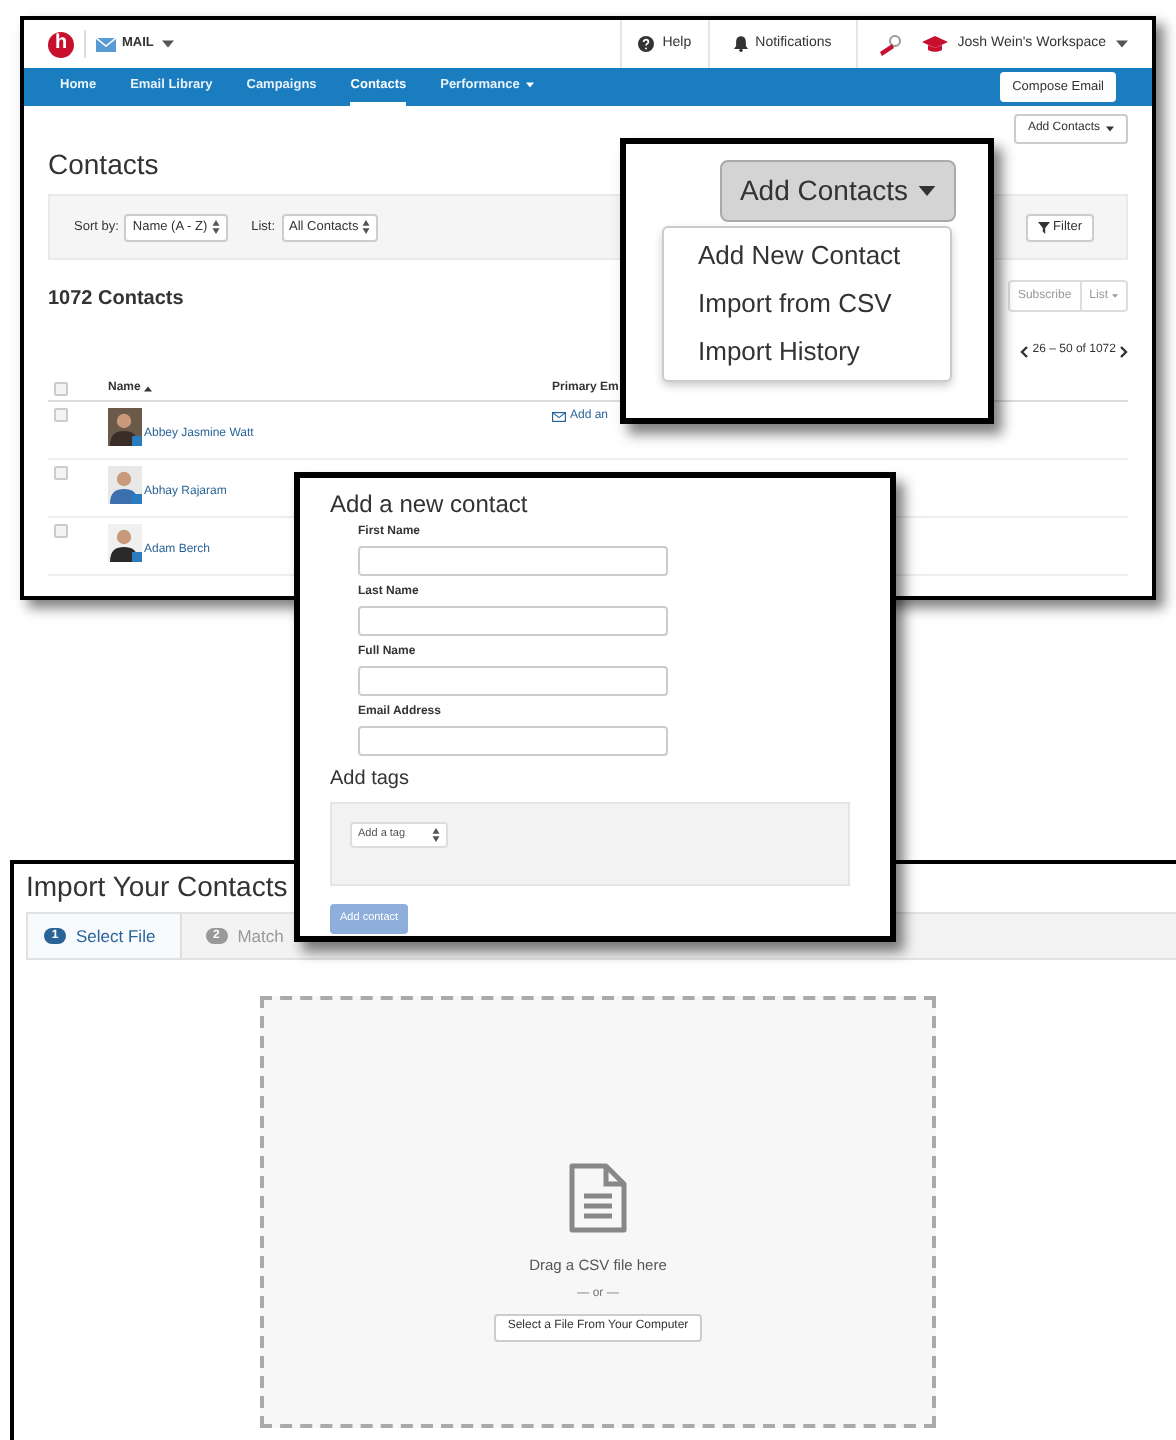  What do you see at coordinates (807, 304) in the screenshot?
I see `menu-item: Import from CSV` at bounding box center [807, 304].